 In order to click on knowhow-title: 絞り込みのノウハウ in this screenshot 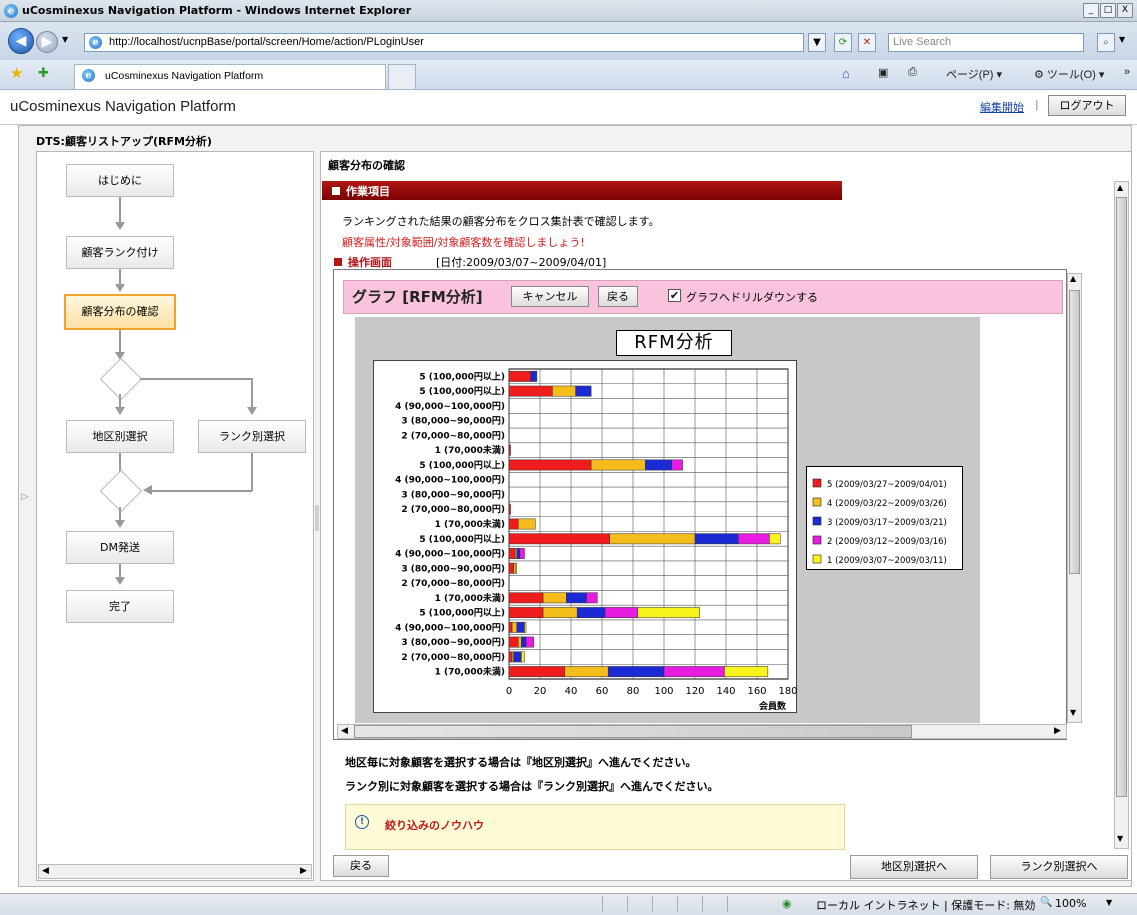, I will do `click(434, 825)`.